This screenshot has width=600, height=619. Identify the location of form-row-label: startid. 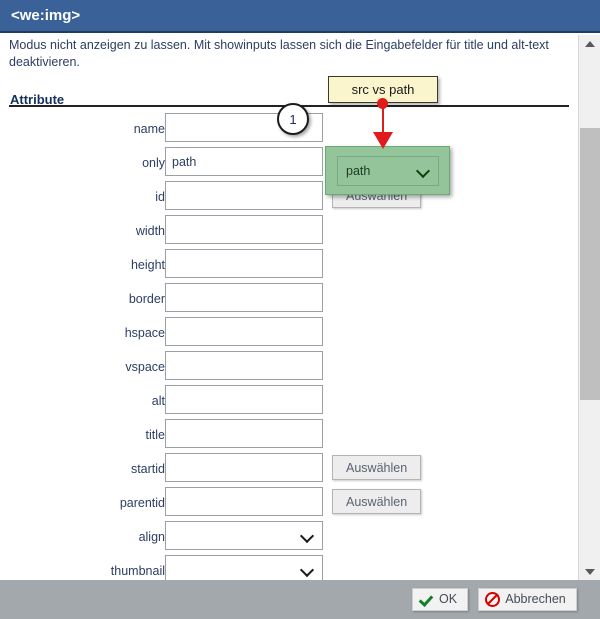
(147, 469).